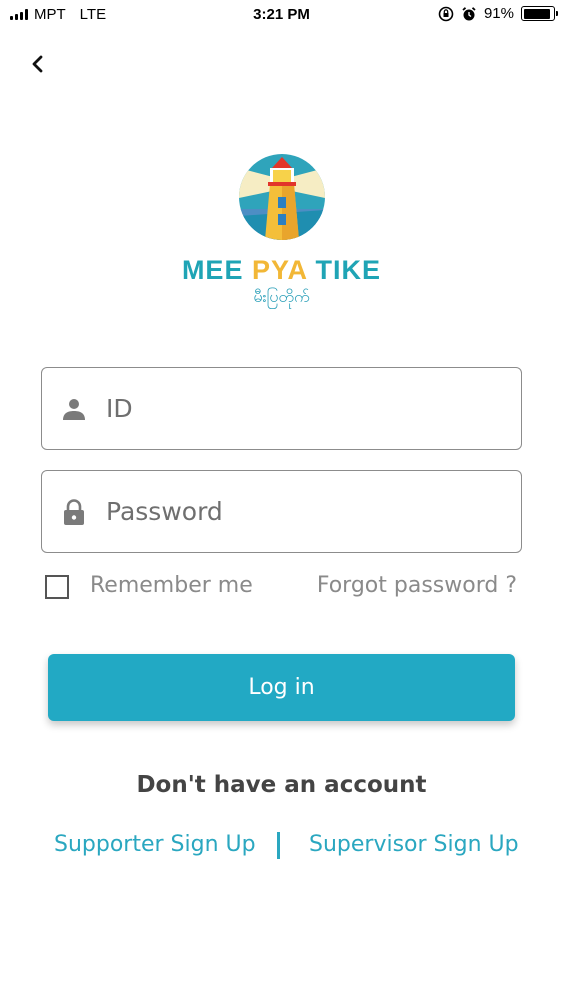 The width and height of the screenshot is (563, 1000). Describe the element at coordinates (306, 408) in the screenshot. I see `id-input` at that location.